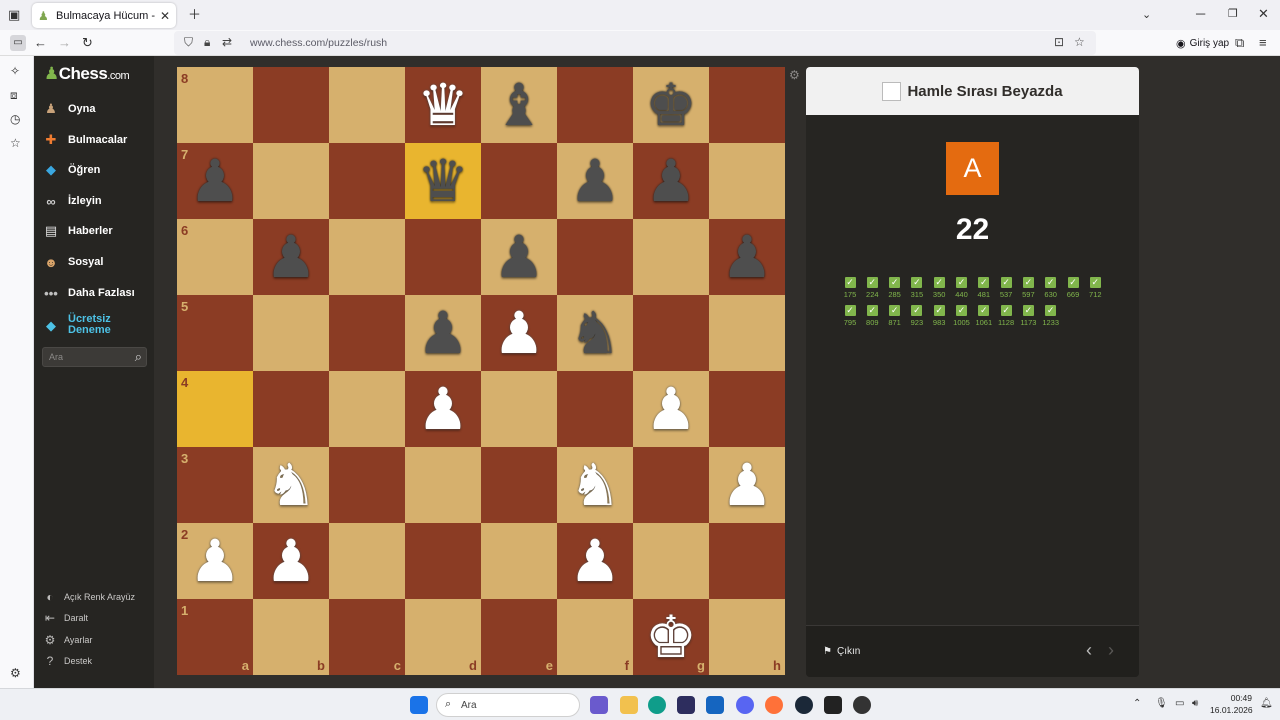 Image resolution: width=1280 pixels, height=720 pixels. I want to click on back-icon: ←, so click(40, 43).